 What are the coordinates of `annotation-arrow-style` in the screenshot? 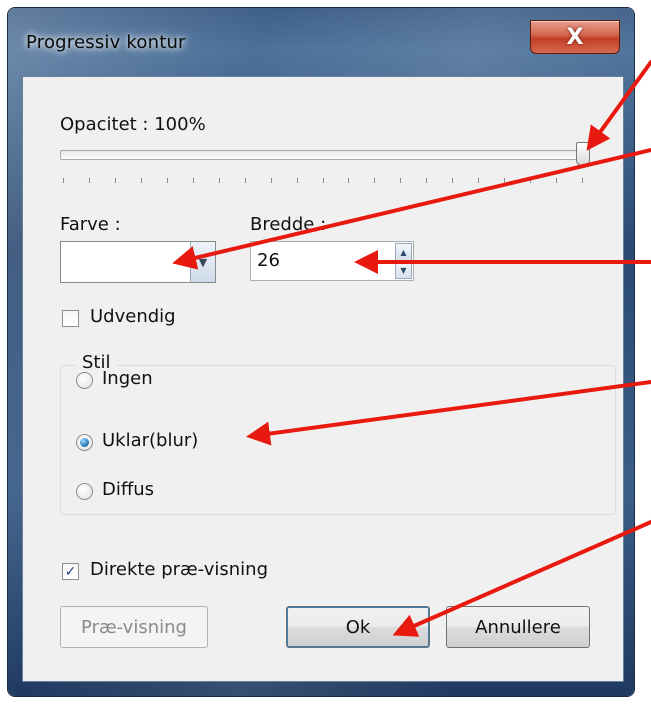 It's located at (448, 413).